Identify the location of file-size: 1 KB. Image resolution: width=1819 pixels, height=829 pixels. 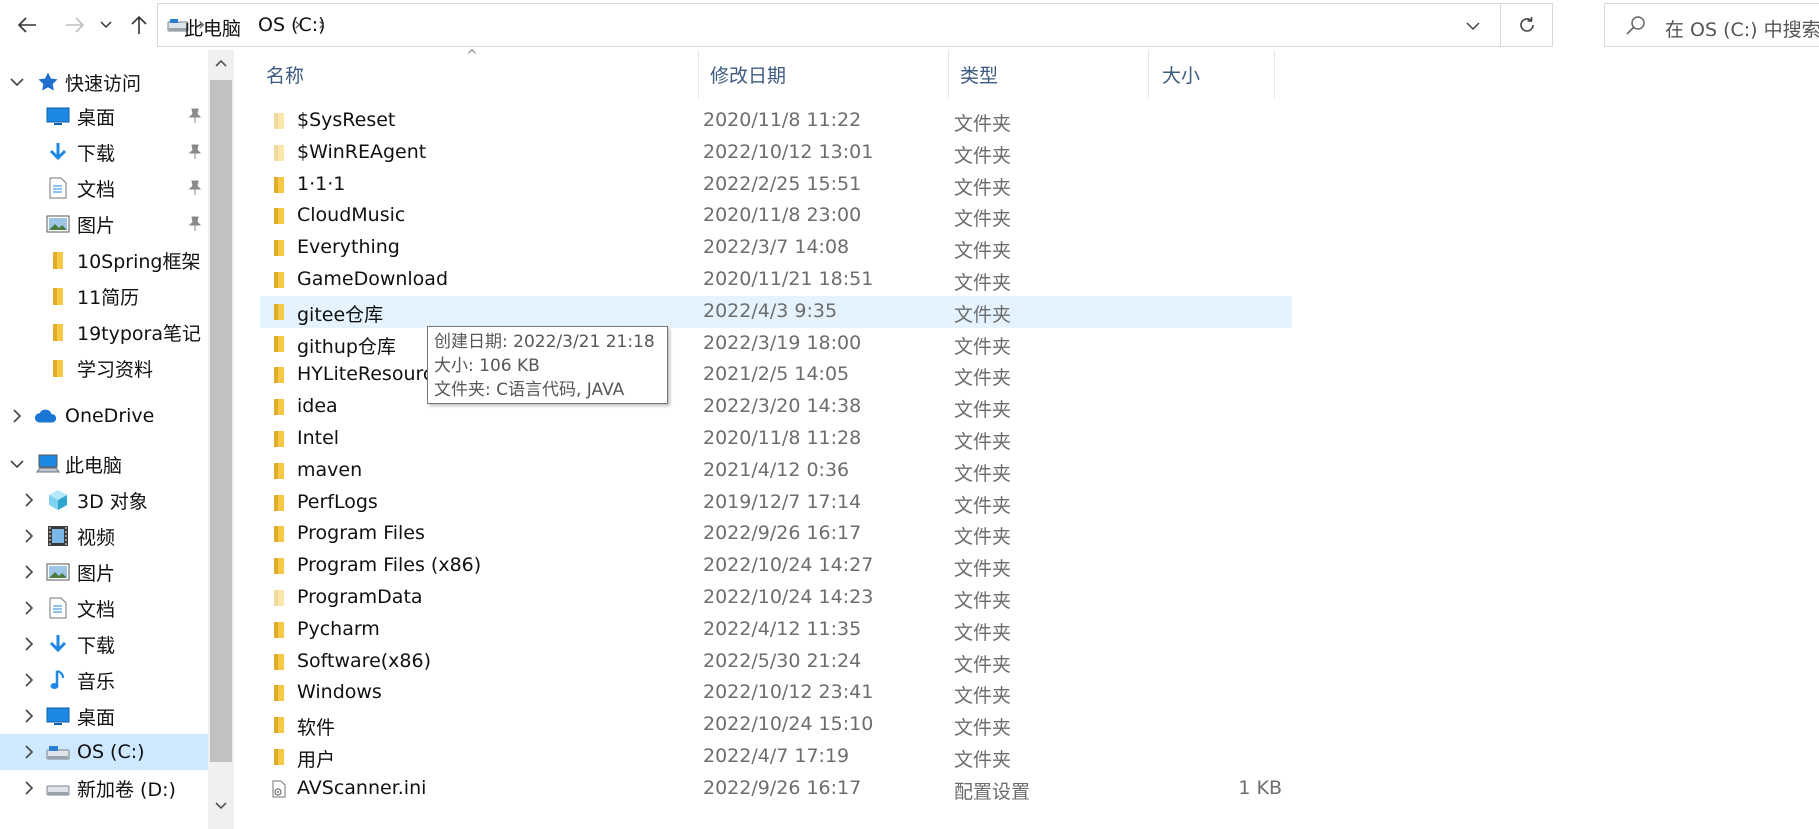
(1260, 788).